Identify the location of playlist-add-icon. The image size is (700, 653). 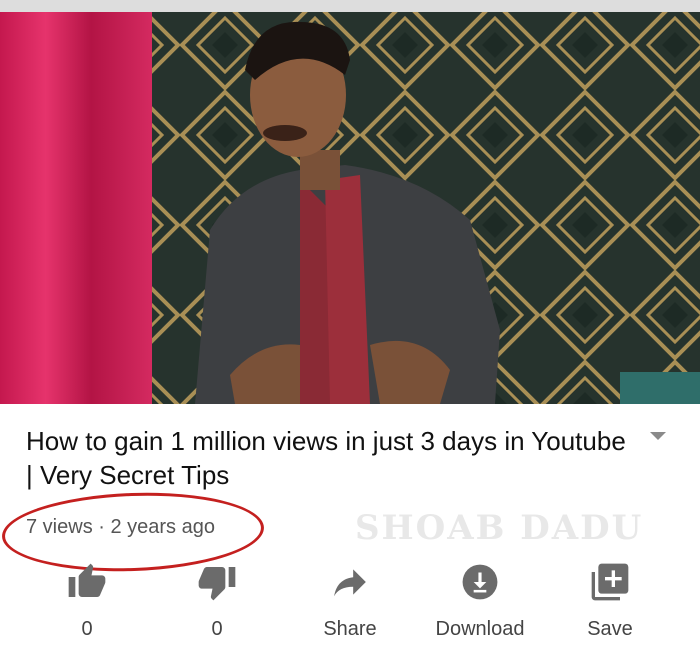
(610, 582).